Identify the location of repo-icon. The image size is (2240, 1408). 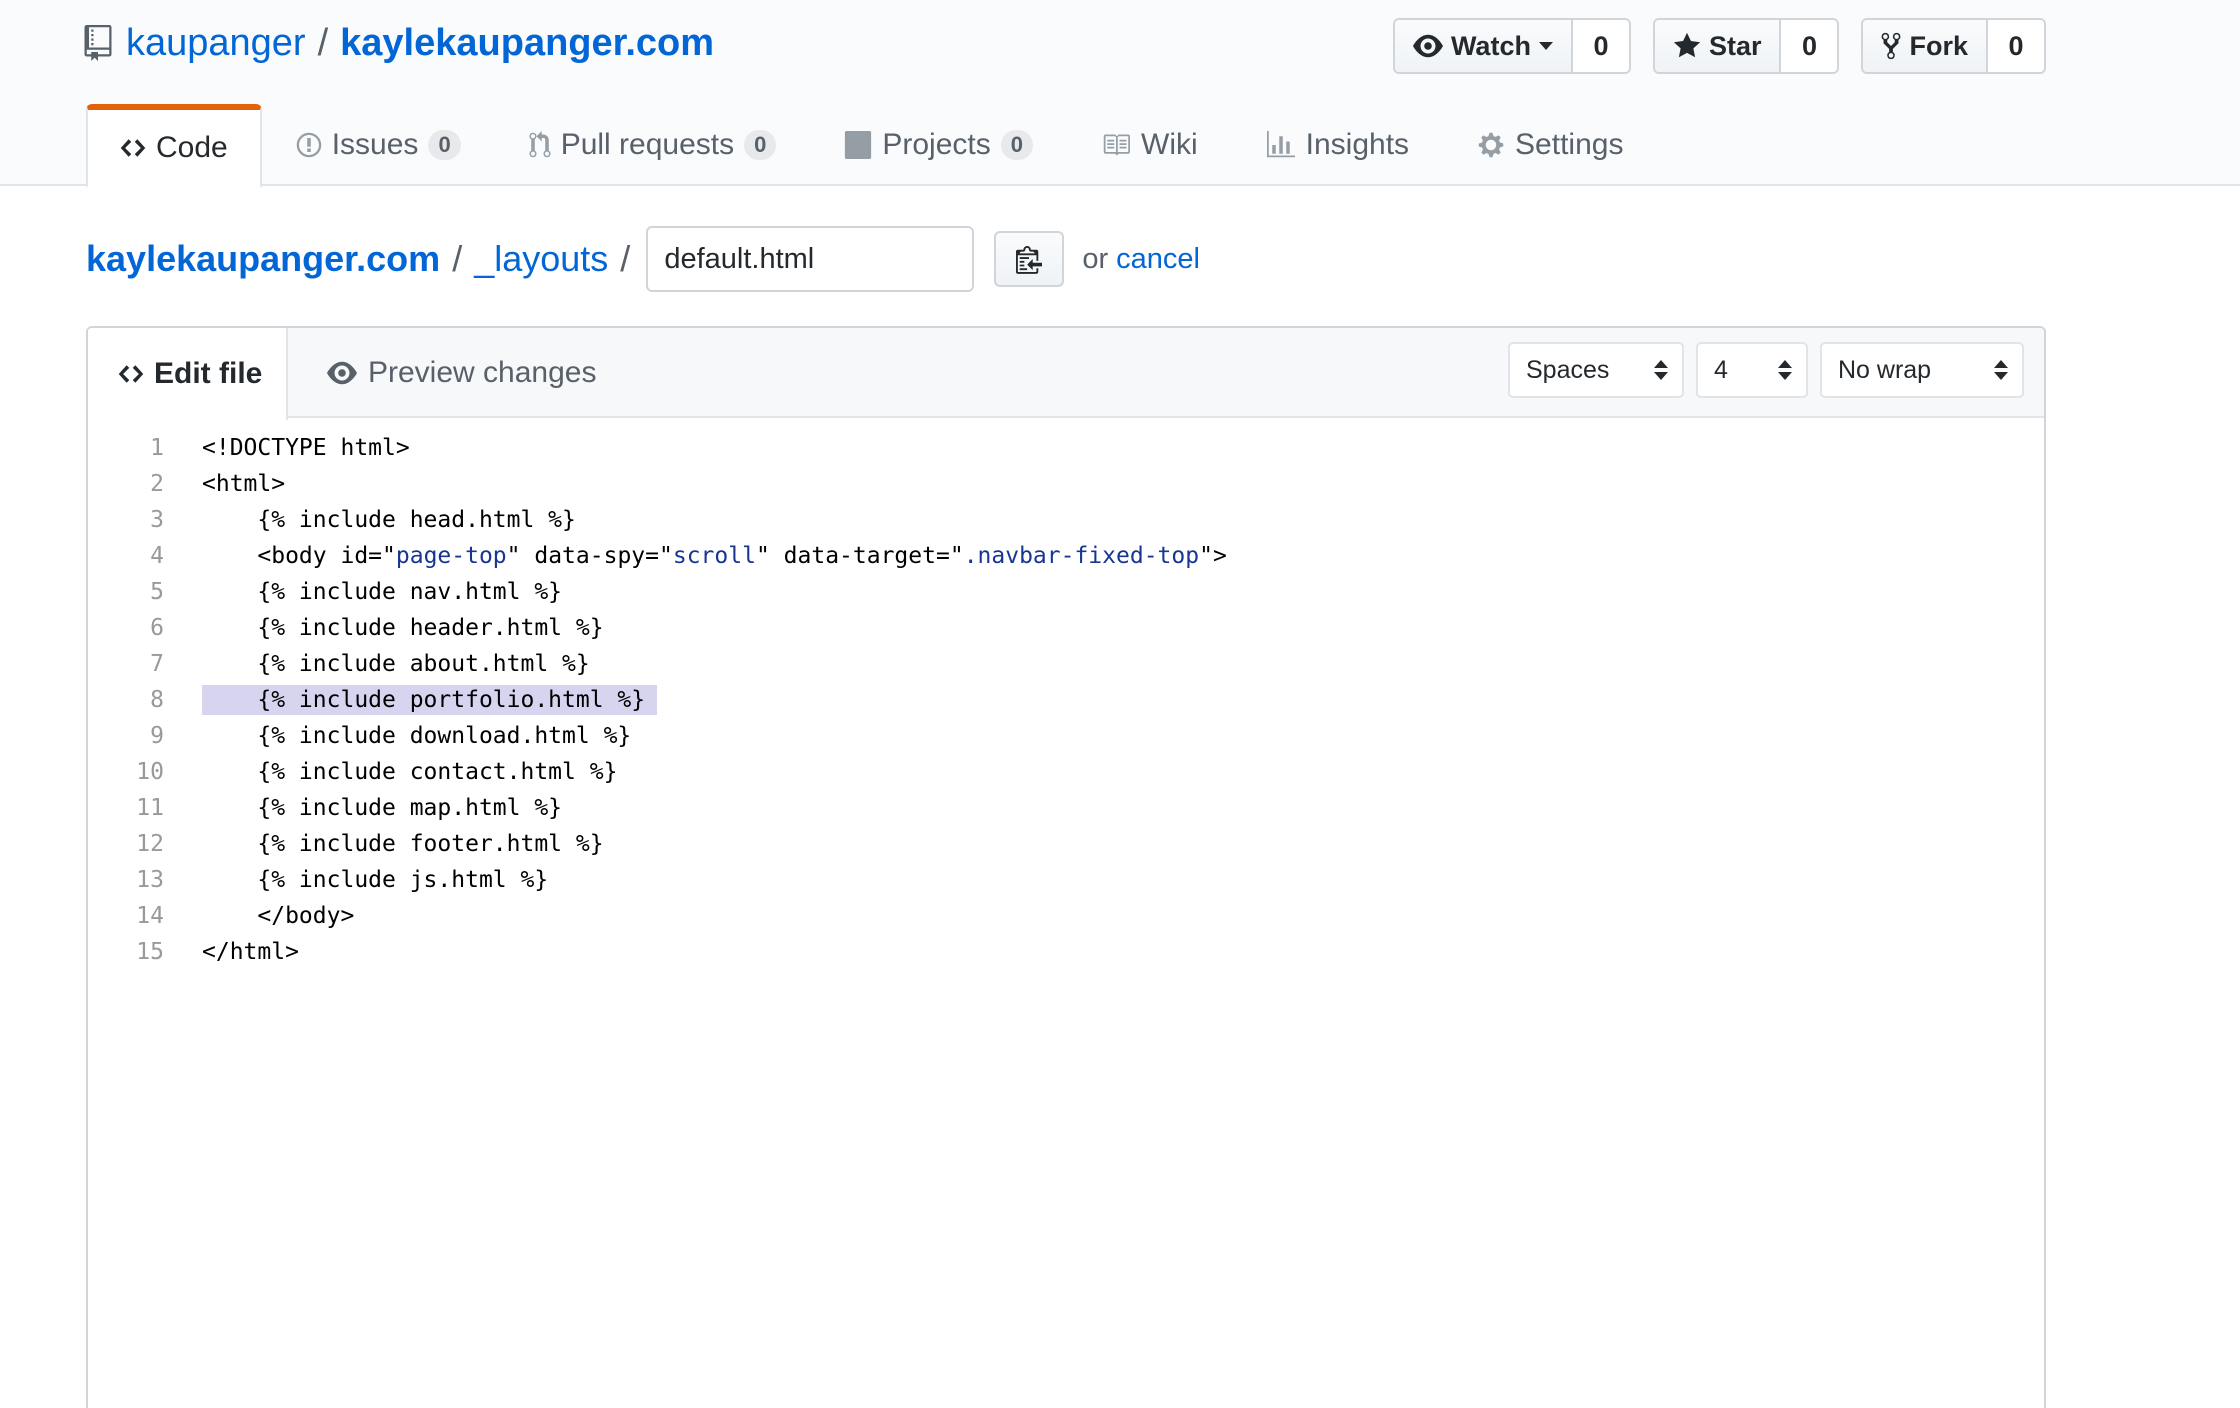
(98, 43).